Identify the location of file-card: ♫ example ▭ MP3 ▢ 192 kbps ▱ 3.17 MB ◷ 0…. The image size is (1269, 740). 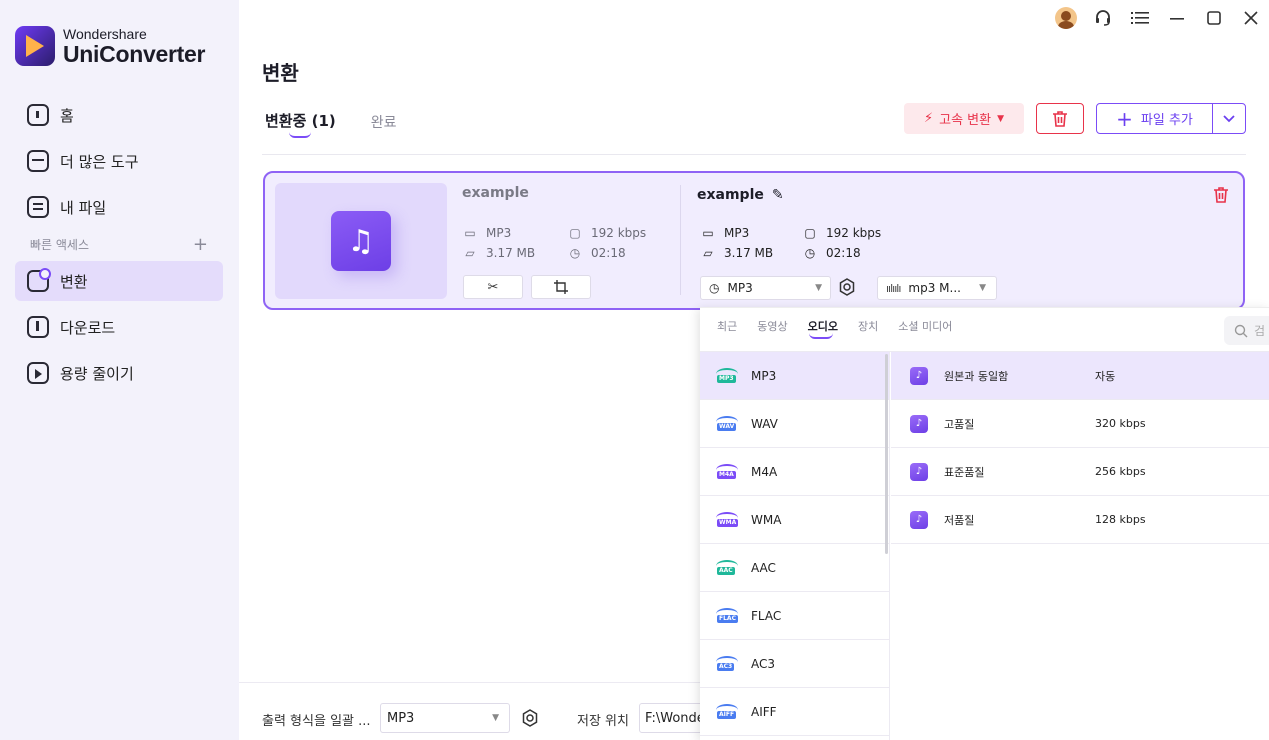
(754, 240).